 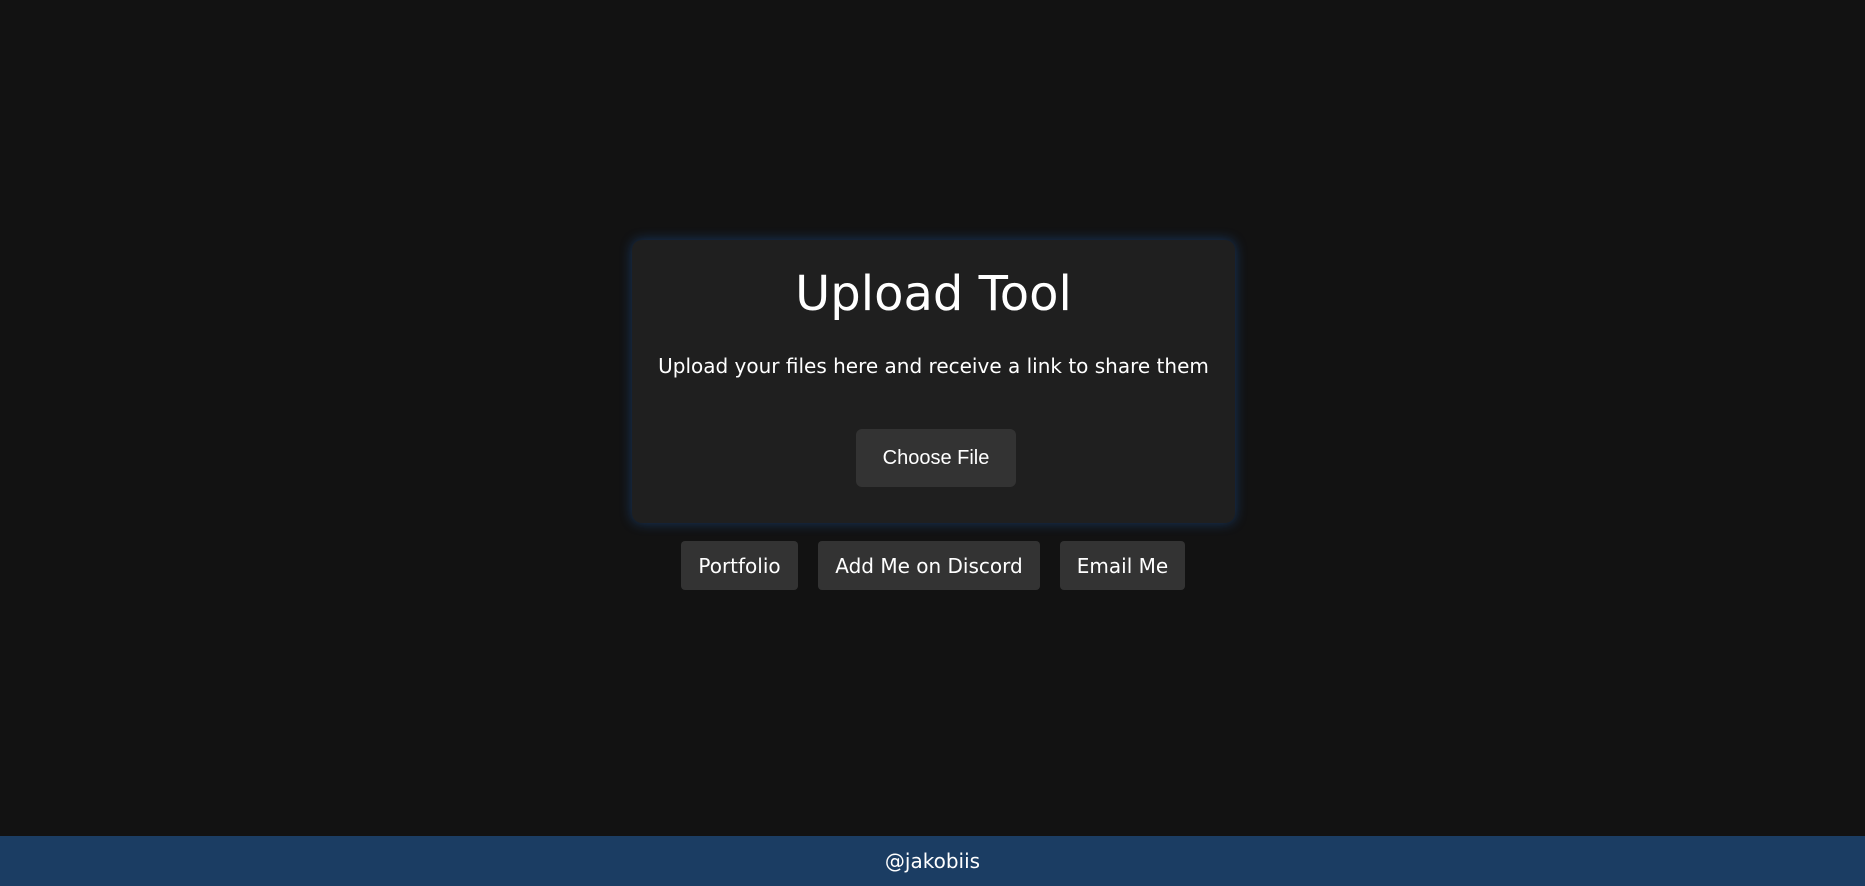 What do you see at coordinates (929, 565) in the screenshot?
I see `discord-button: Add Me on Discord` at bounding box center [929, 565].